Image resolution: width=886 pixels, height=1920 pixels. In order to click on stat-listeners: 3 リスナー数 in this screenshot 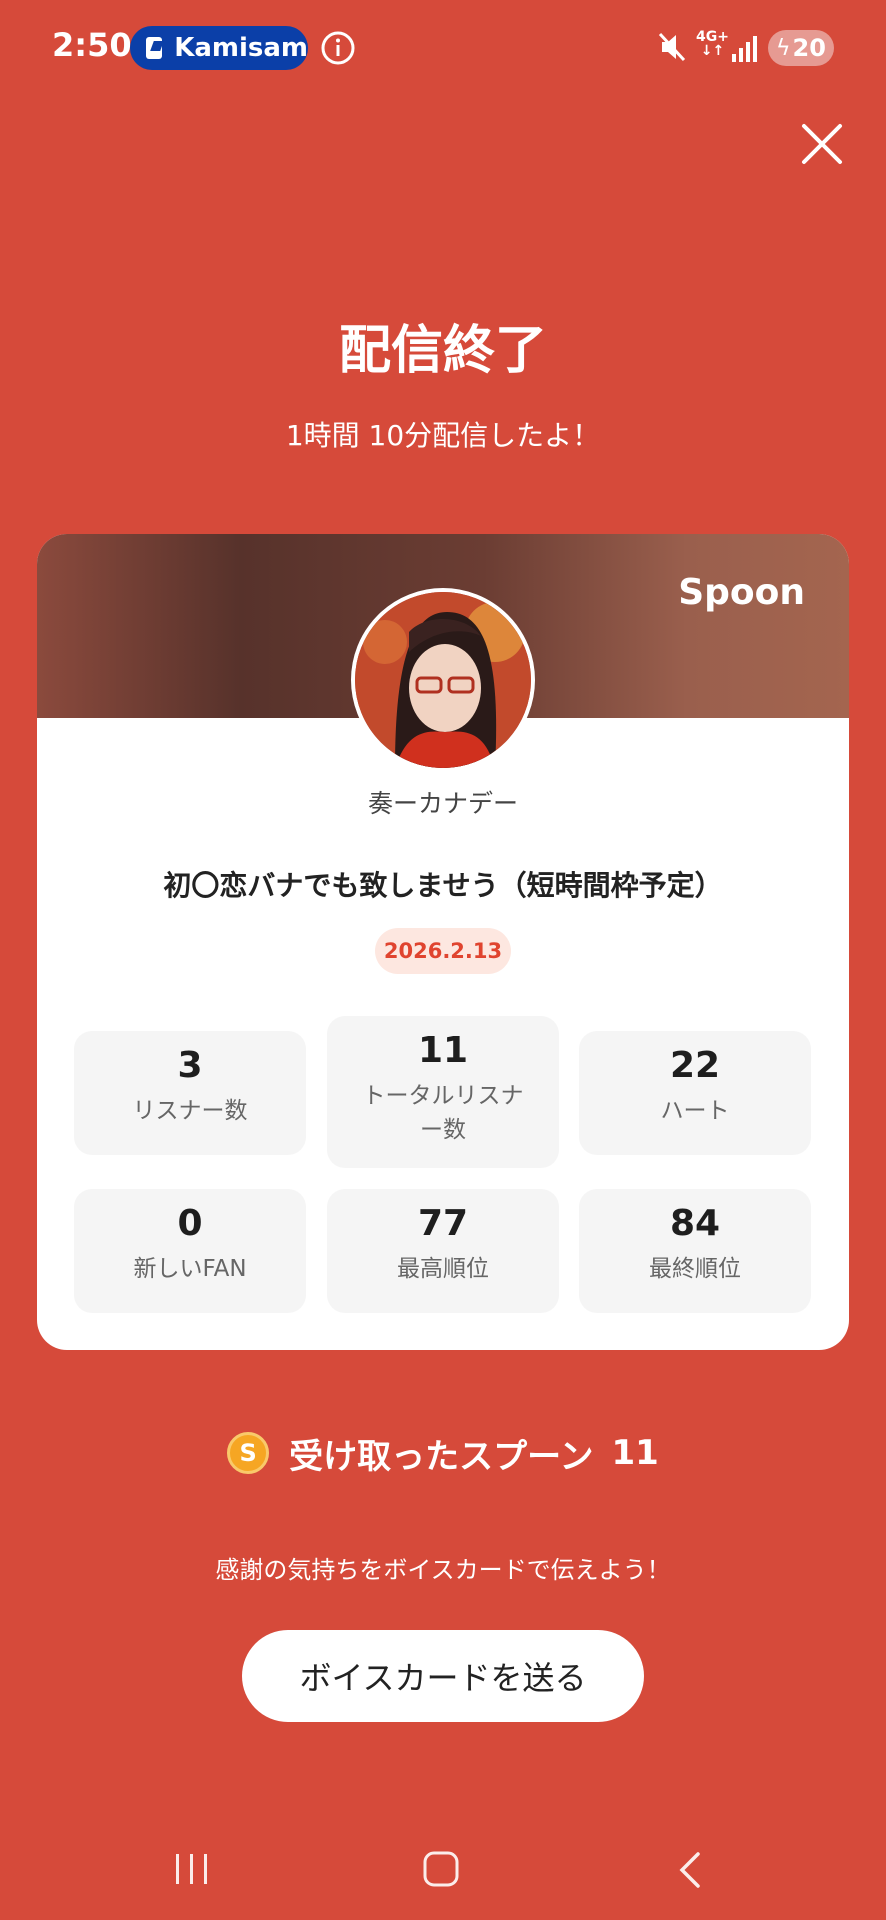, I will do `click(190, 1093)`.